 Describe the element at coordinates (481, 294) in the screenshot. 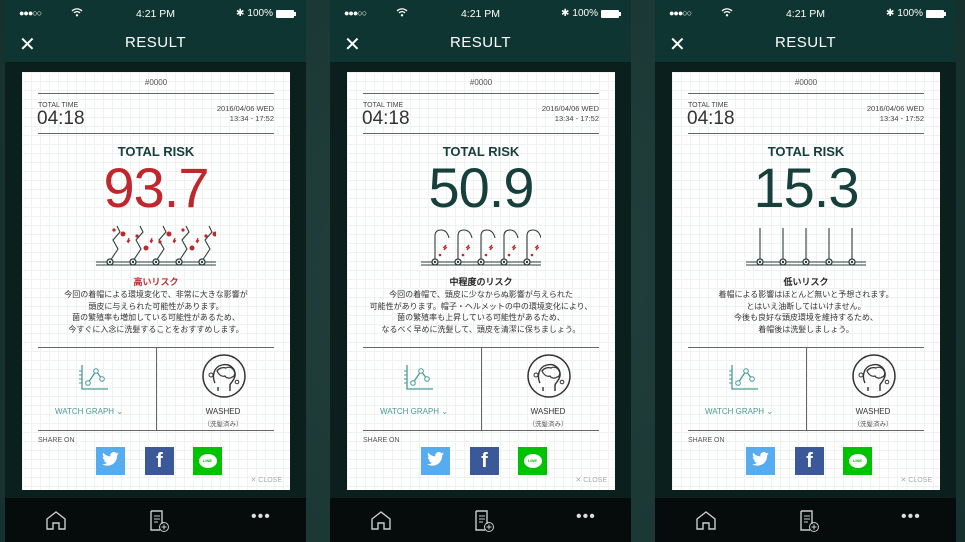

I see `desc-line: 今回の着帽で、頭皮に少なからぬ影響が与えられた` at that location.